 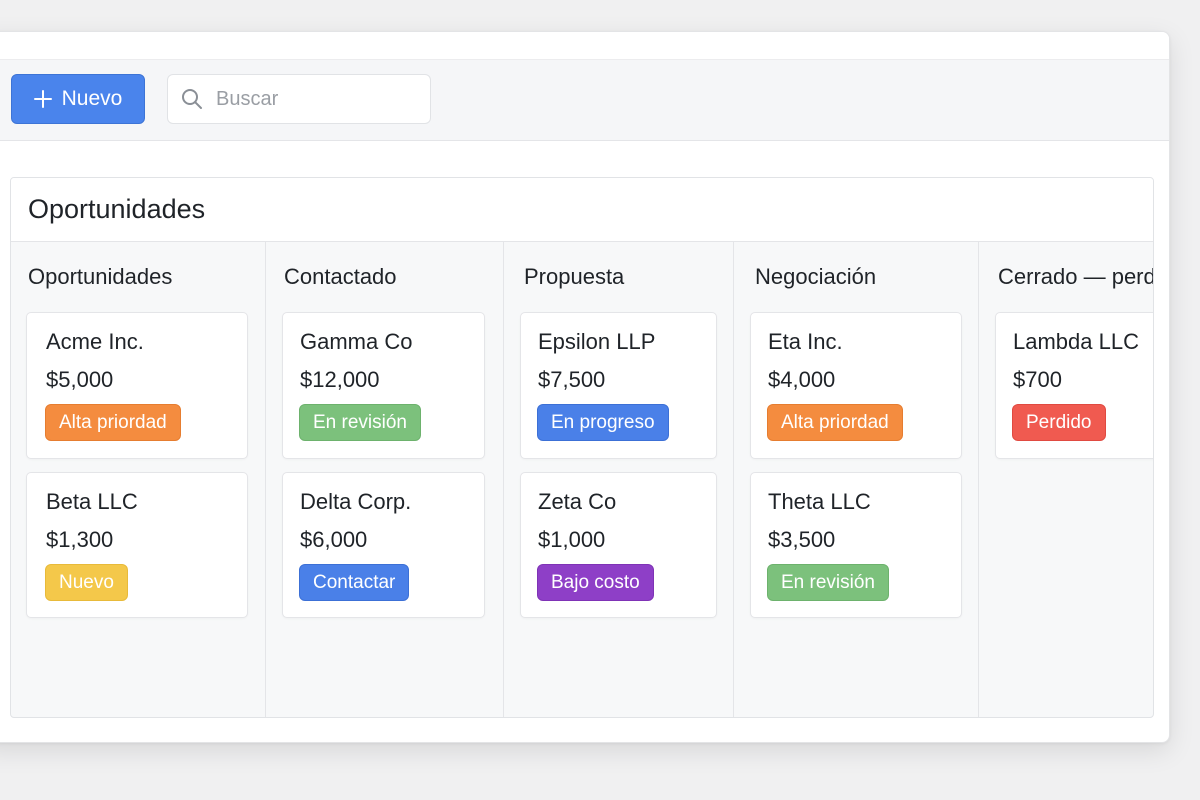 I want to click on deal-card: Acme Inc. $5,000 Alta priordad, so click(x=137, y=385).